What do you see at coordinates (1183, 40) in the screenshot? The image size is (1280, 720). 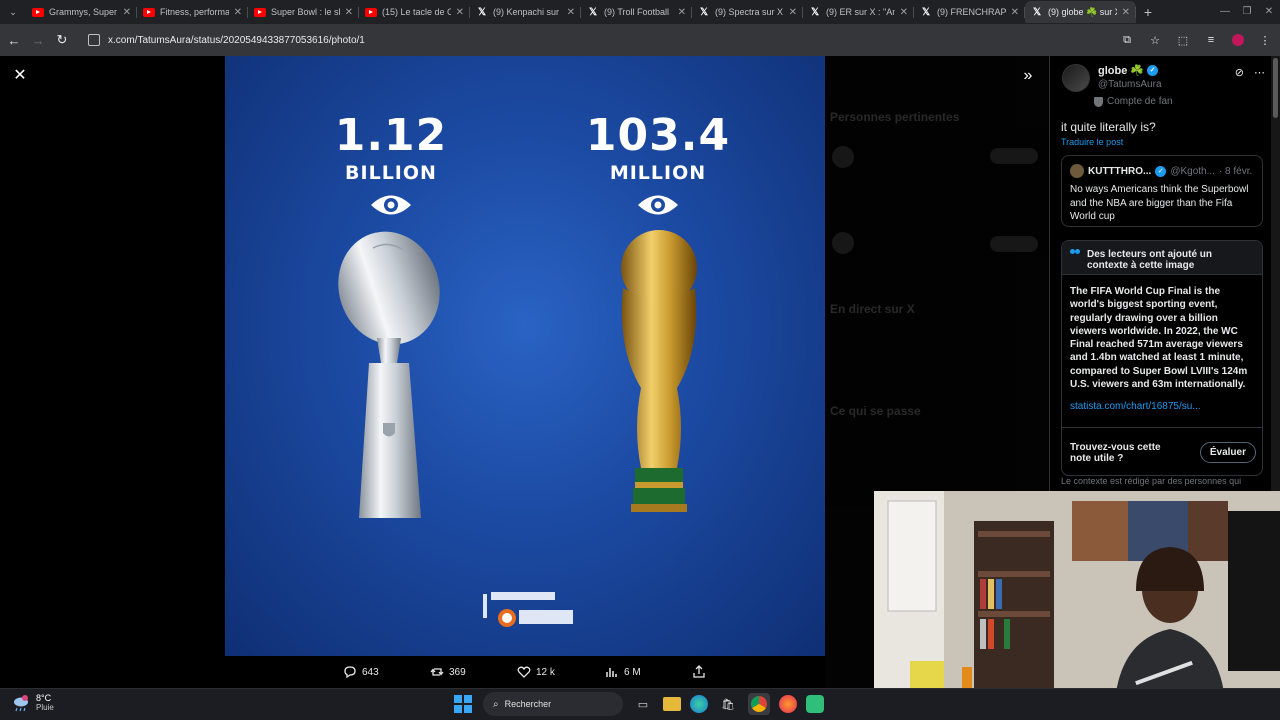 I see `extensions-icon: ⬚` at bounding box center [1183, 40].